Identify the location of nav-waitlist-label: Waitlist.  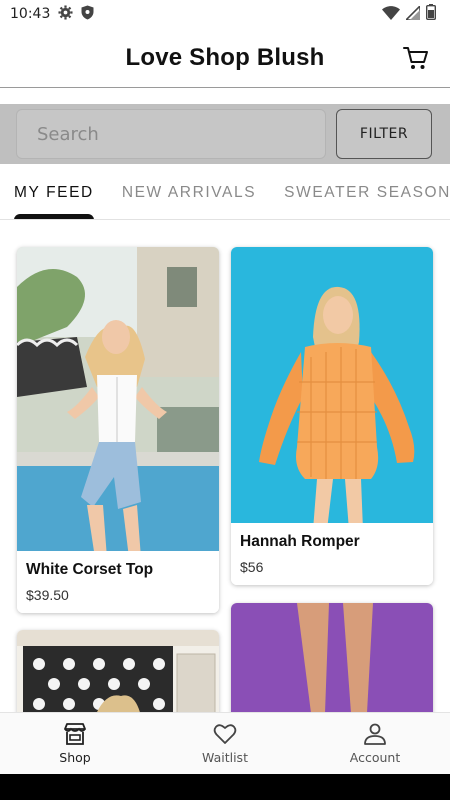
(225, 757).